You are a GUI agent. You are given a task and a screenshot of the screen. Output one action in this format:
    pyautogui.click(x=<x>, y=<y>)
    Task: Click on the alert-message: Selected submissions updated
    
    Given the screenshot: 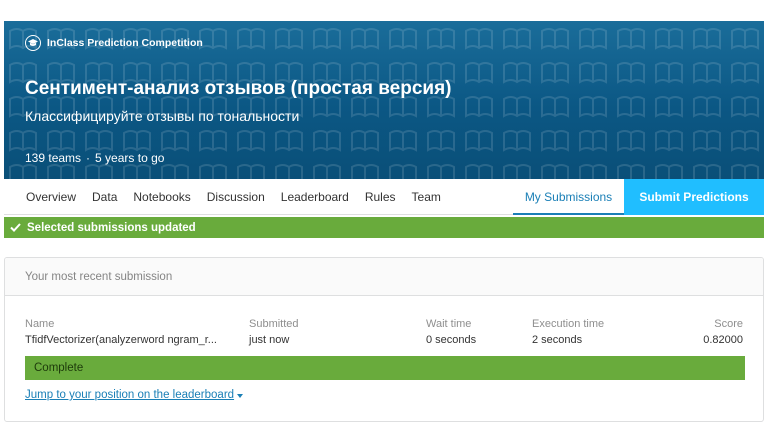 What is the action you would take?
    pyautogui.click(x=111, y=227)
    